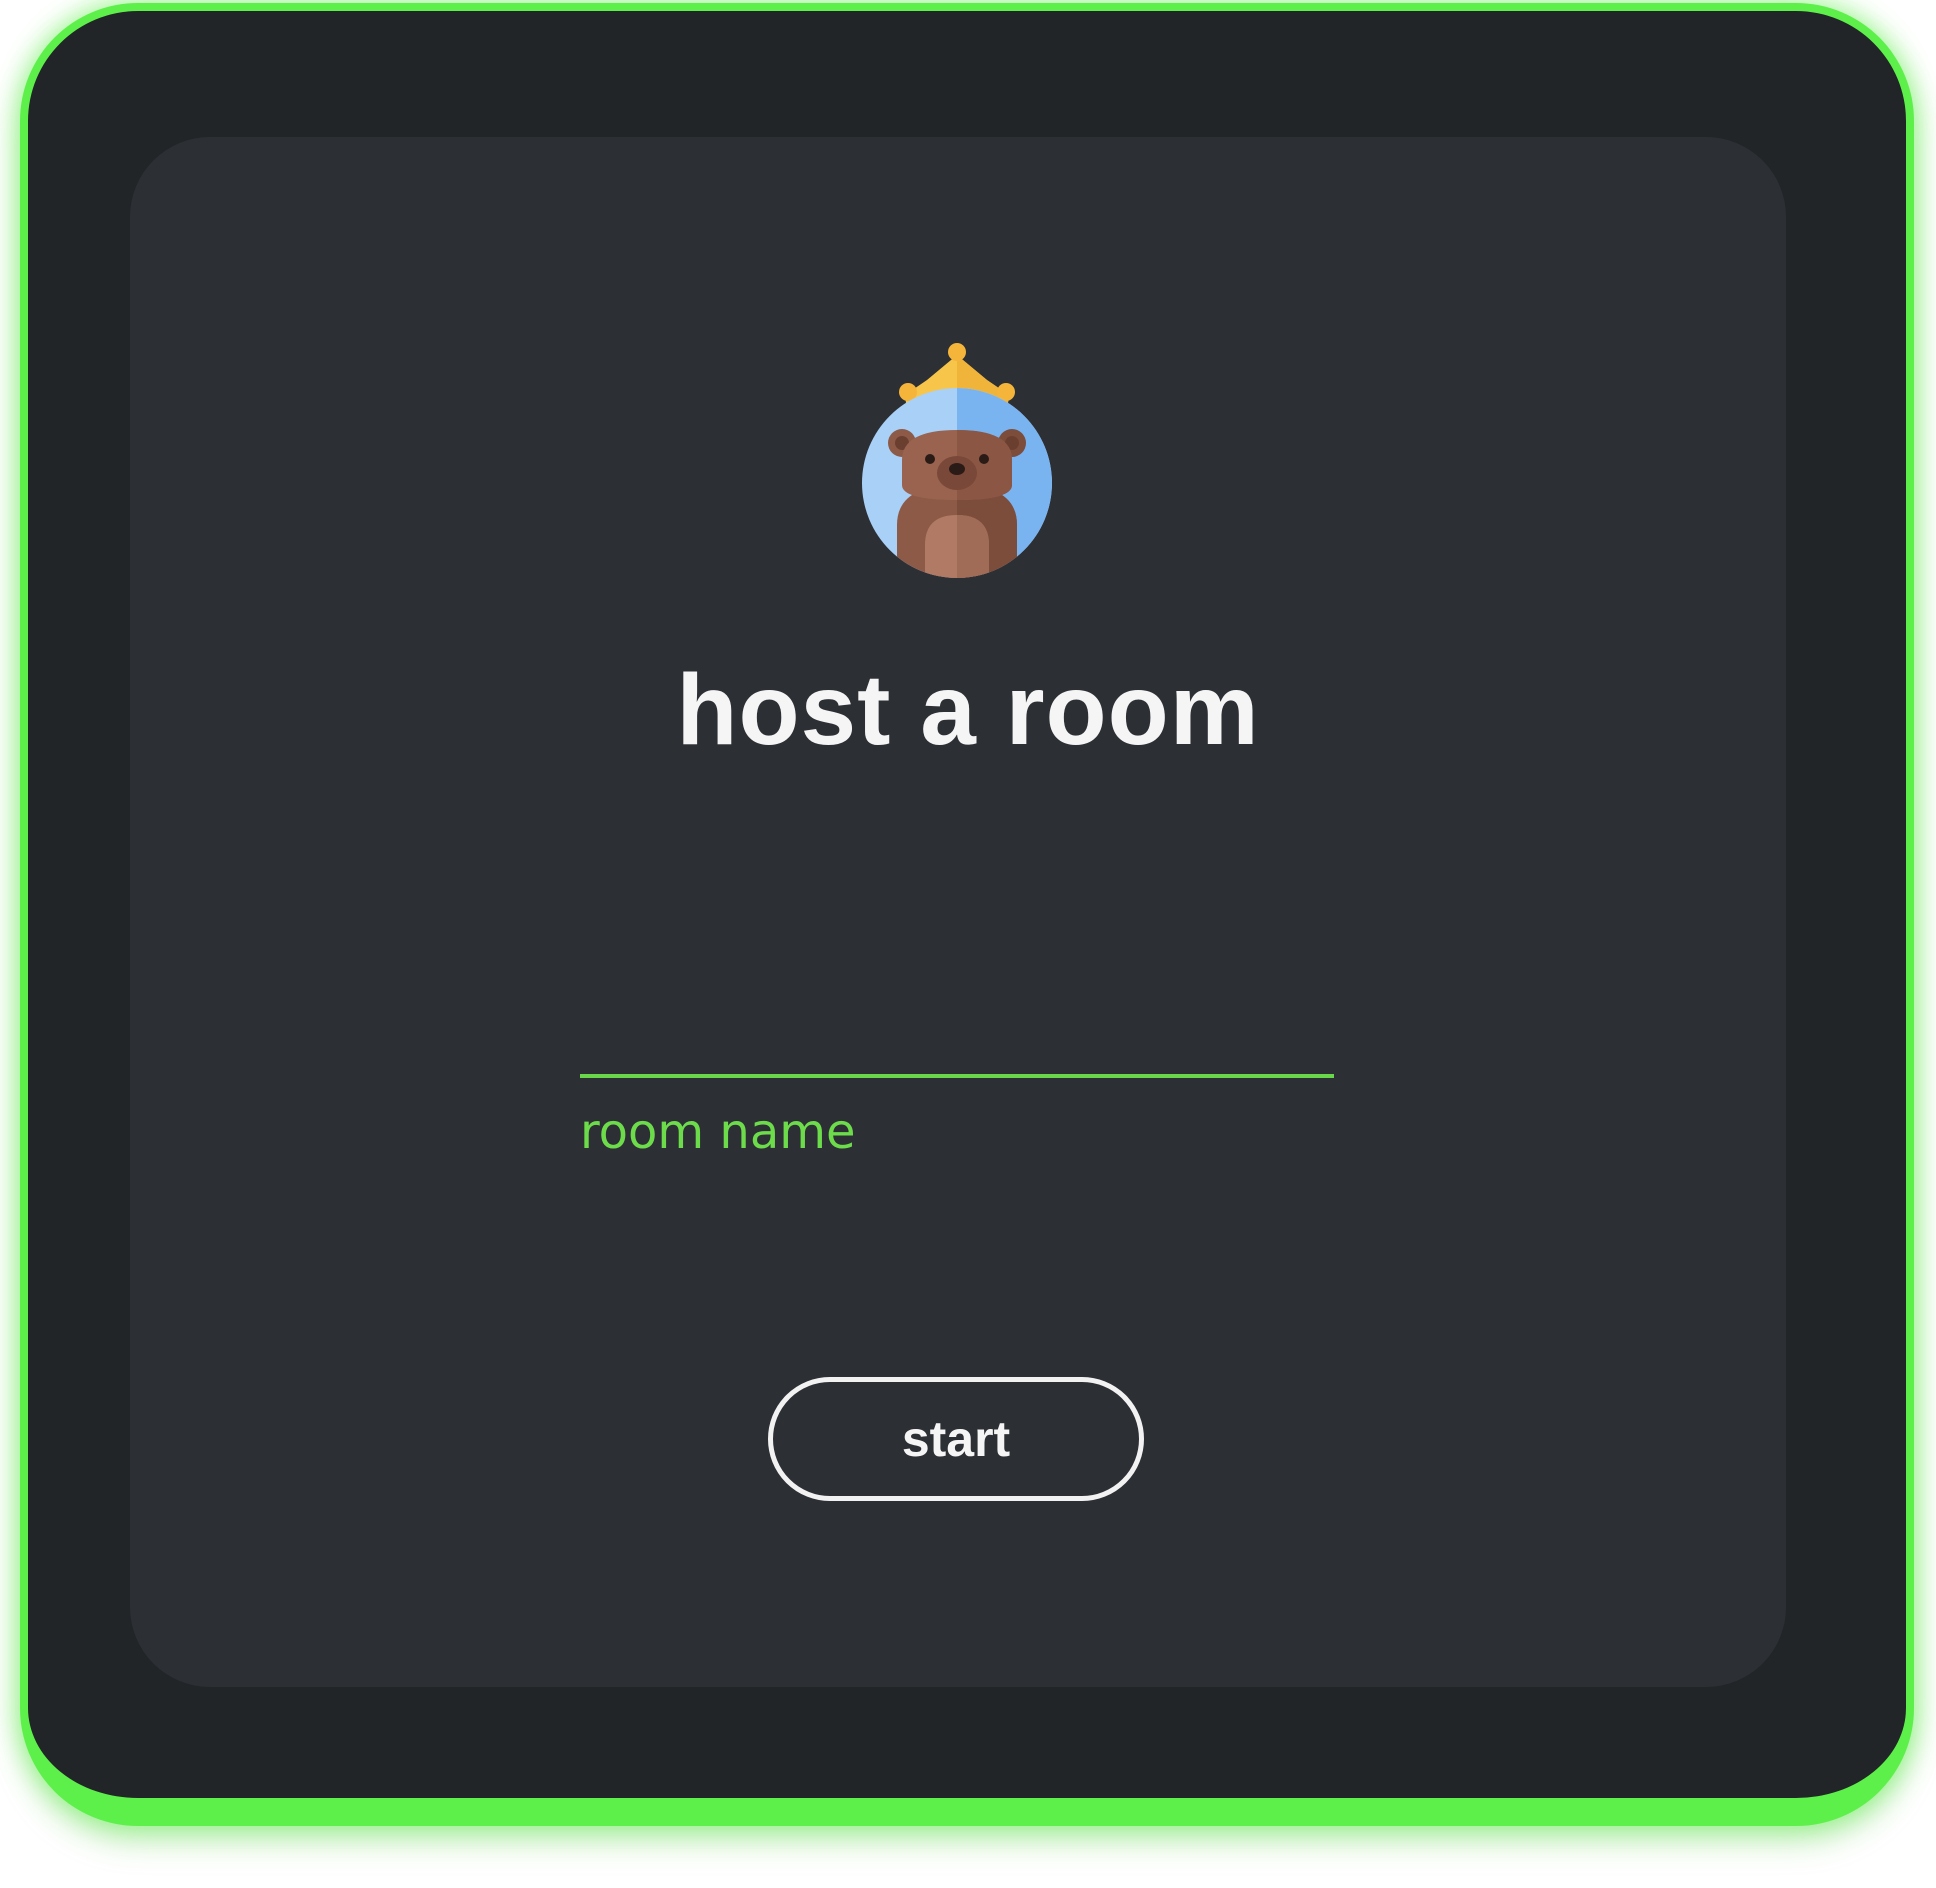  Describe the element at coordinates (957, 1039) in the screenshot. I see `room-name-input` at that location.